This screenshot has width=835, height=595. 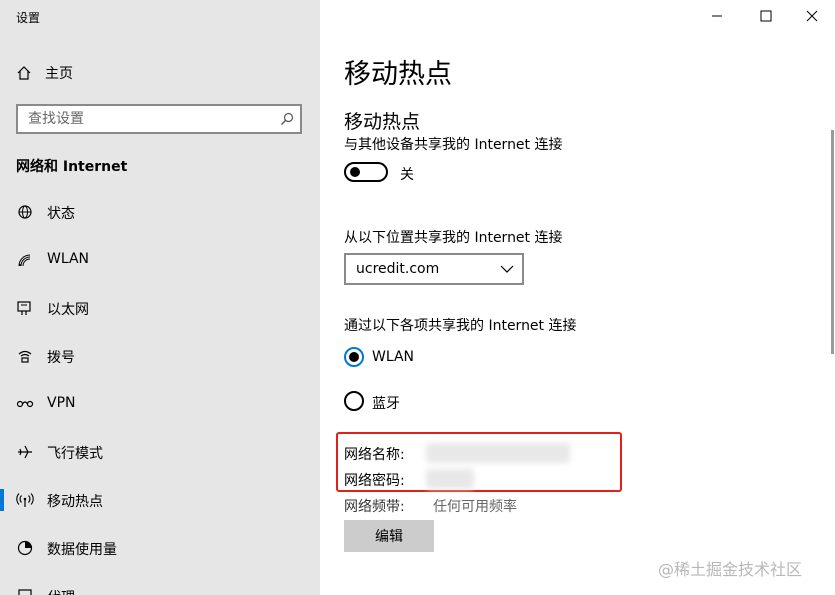 I want to click on network-password-value-redacted, so click(x=450, y=479).